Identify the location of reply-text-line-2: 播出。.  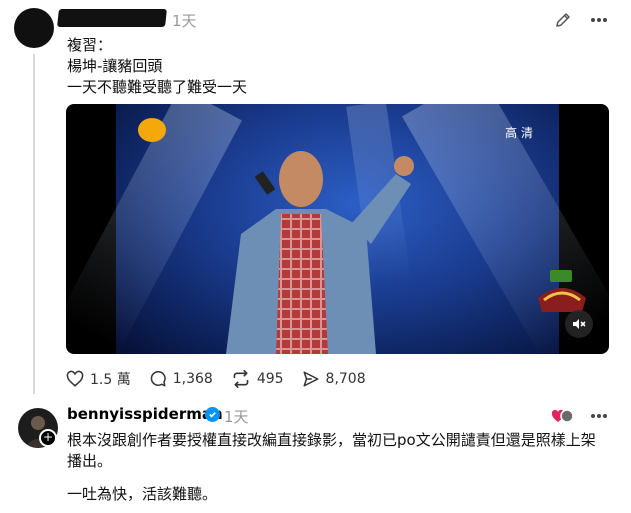
(90, 461).